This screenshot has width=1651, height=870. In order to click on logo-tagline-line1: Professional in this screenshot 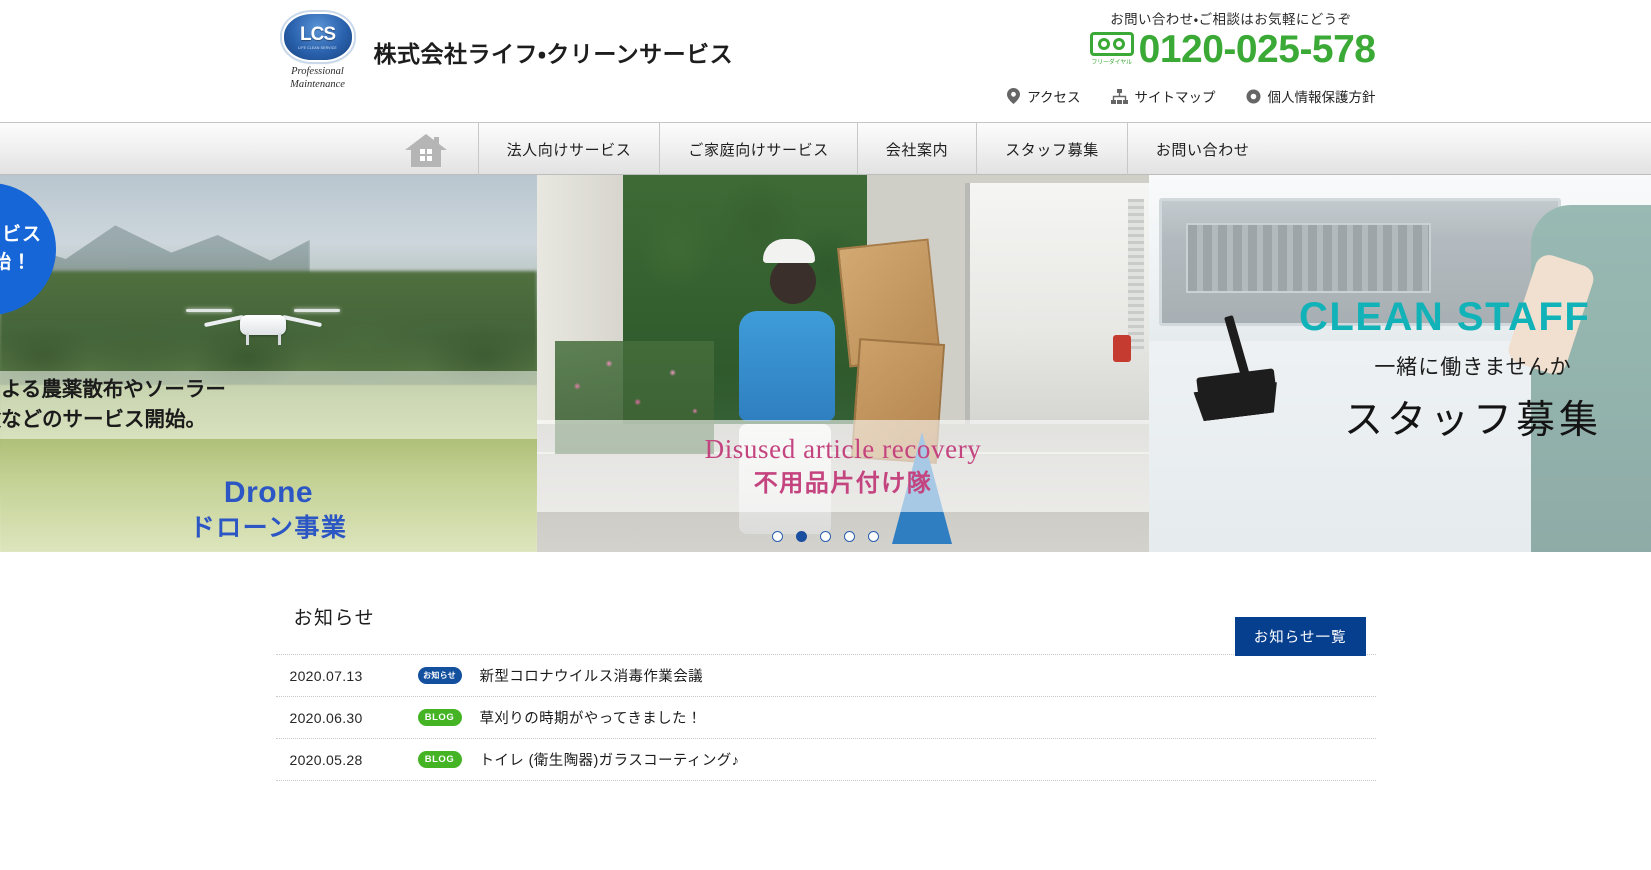, I will do `click(317, 71)`.